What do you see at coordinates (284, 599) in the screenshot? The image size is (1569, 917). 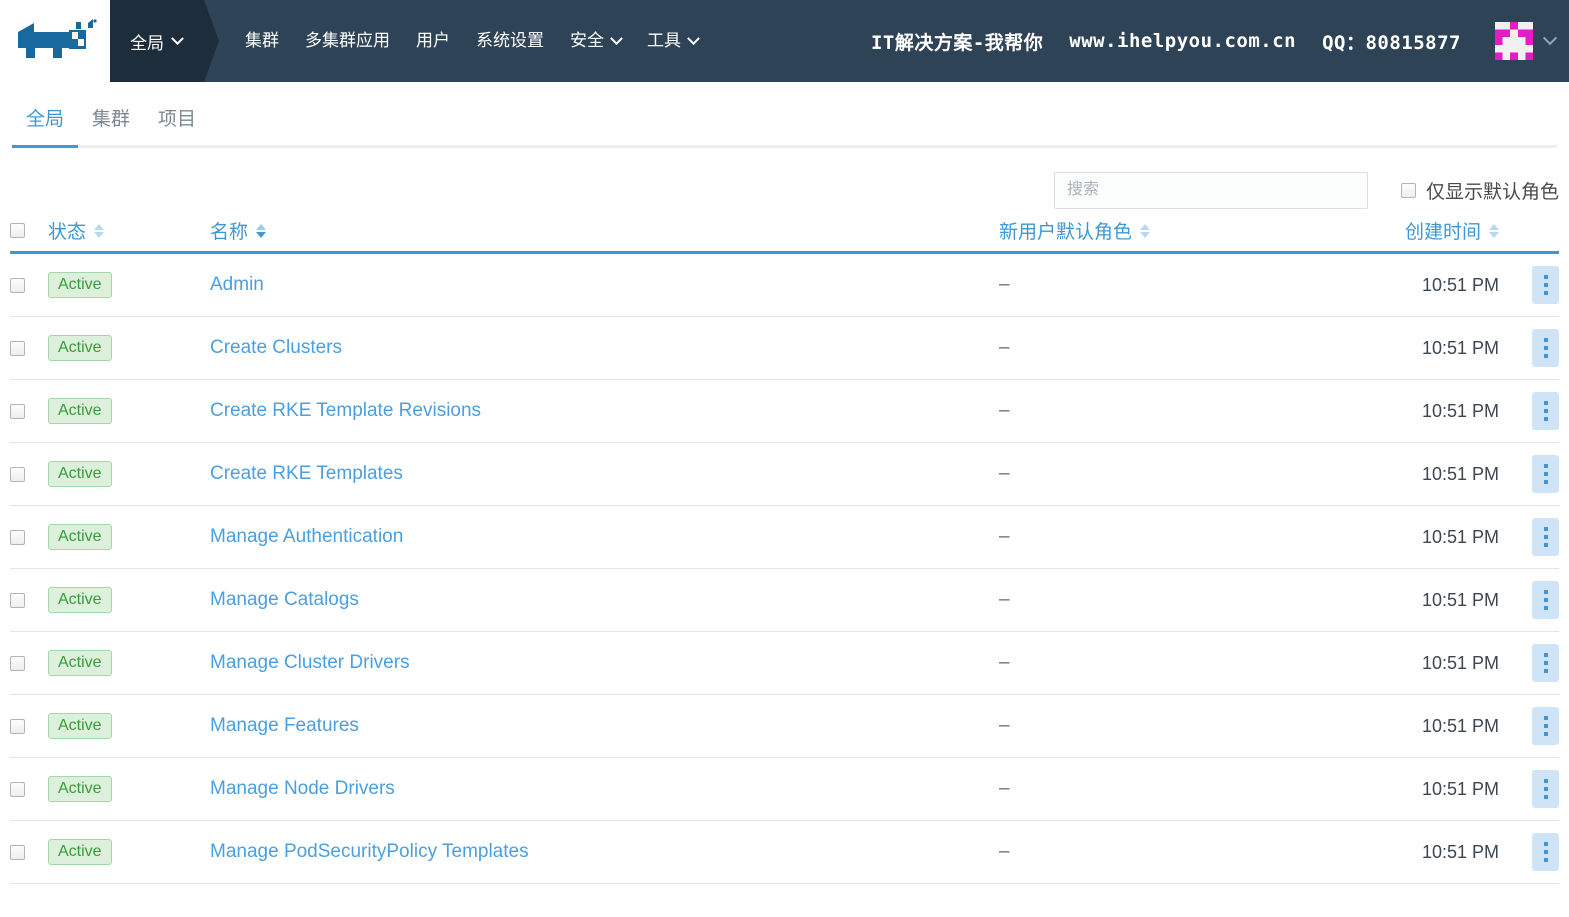 I see `role-name-link: Manage Catalogs` at bounding box center [284, 599].